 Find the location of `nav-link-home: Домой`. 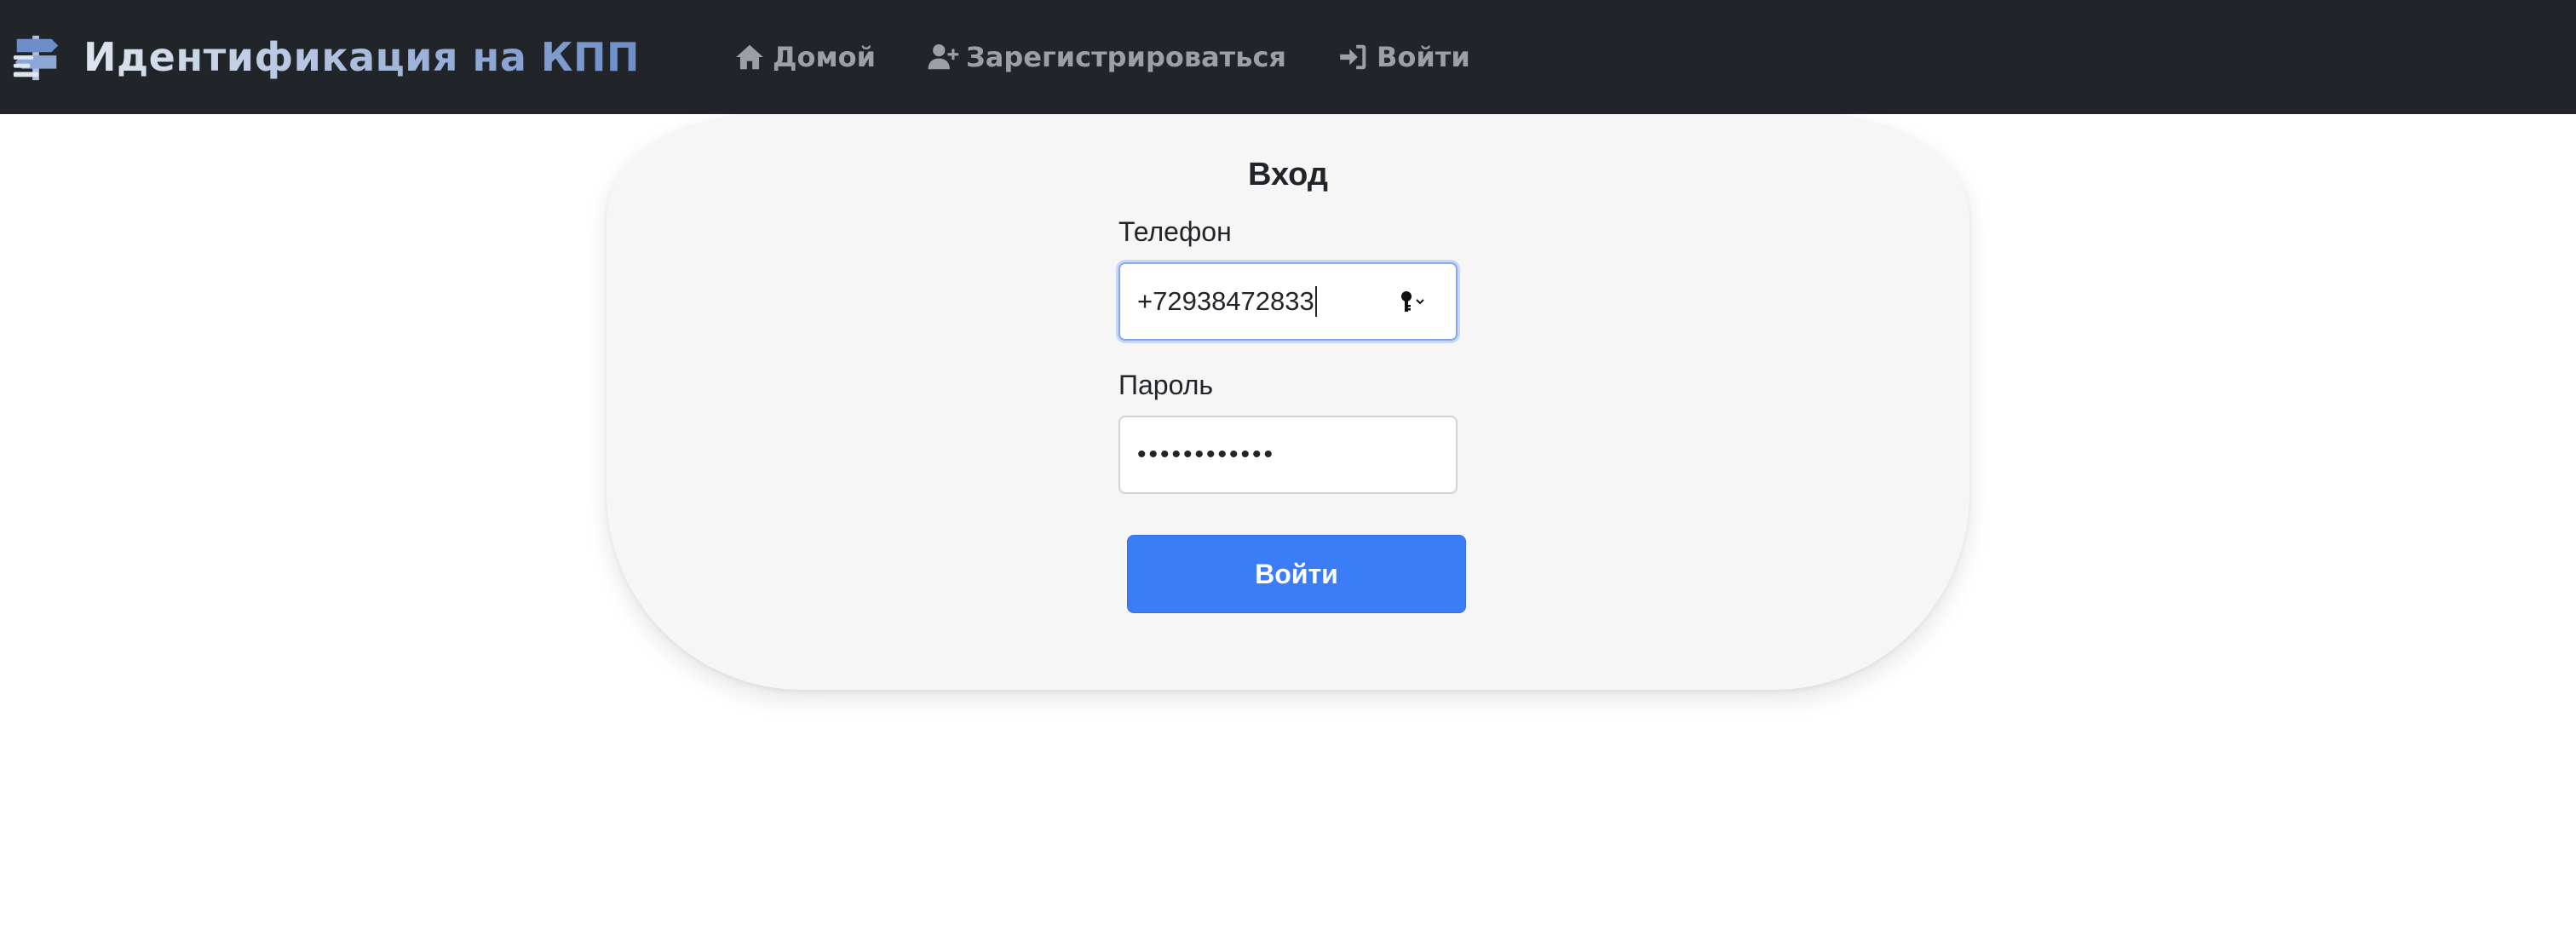

nav-link-home: Домой is located at coordinates (805, 57).